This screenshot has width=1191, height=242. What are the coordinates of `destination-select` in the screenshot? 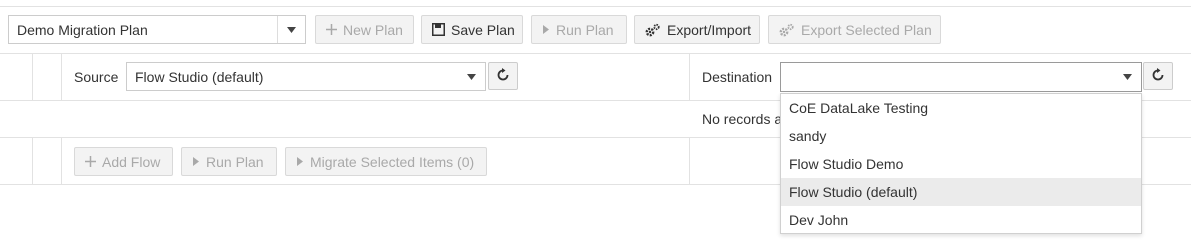 It's located at (961, 77).